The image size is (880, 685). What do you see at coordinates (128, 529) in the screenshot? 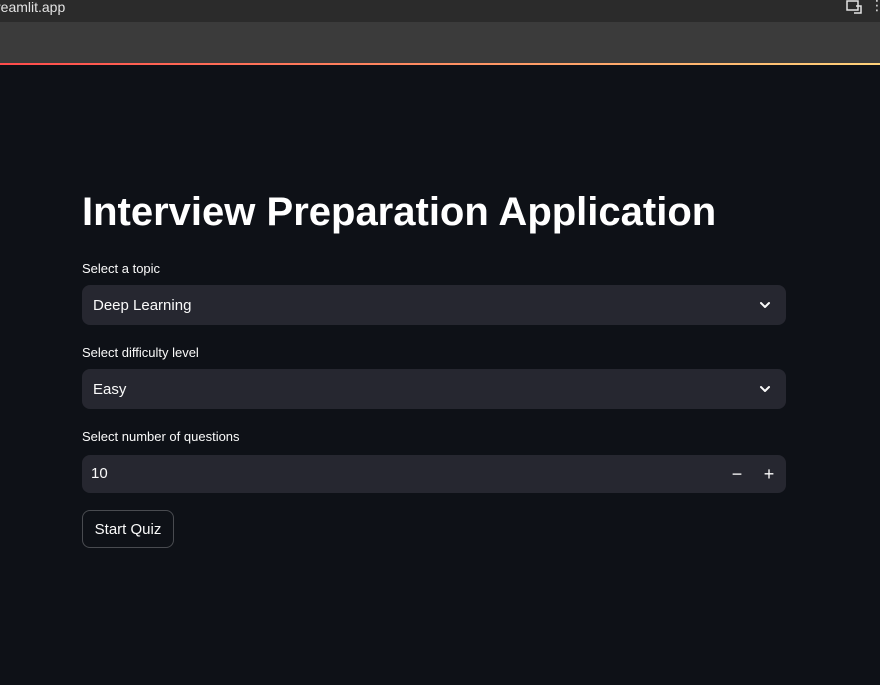
I see `start-quiz-button: Start Quiz` at bounding box center [128, 529].